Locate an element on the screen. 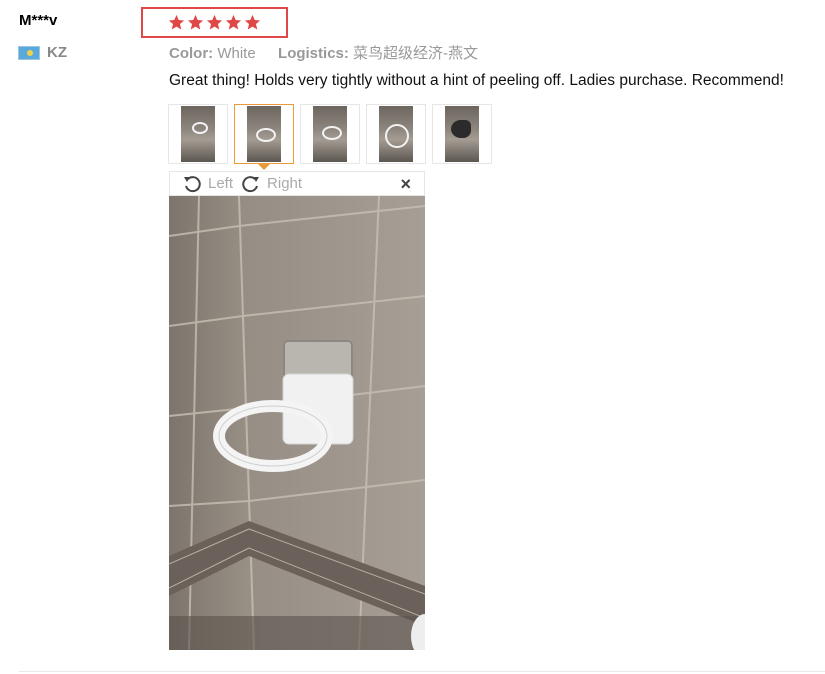 This screenshot has height=674, width=825. rotate-left-button: Left is located at coordinates (207, 184).